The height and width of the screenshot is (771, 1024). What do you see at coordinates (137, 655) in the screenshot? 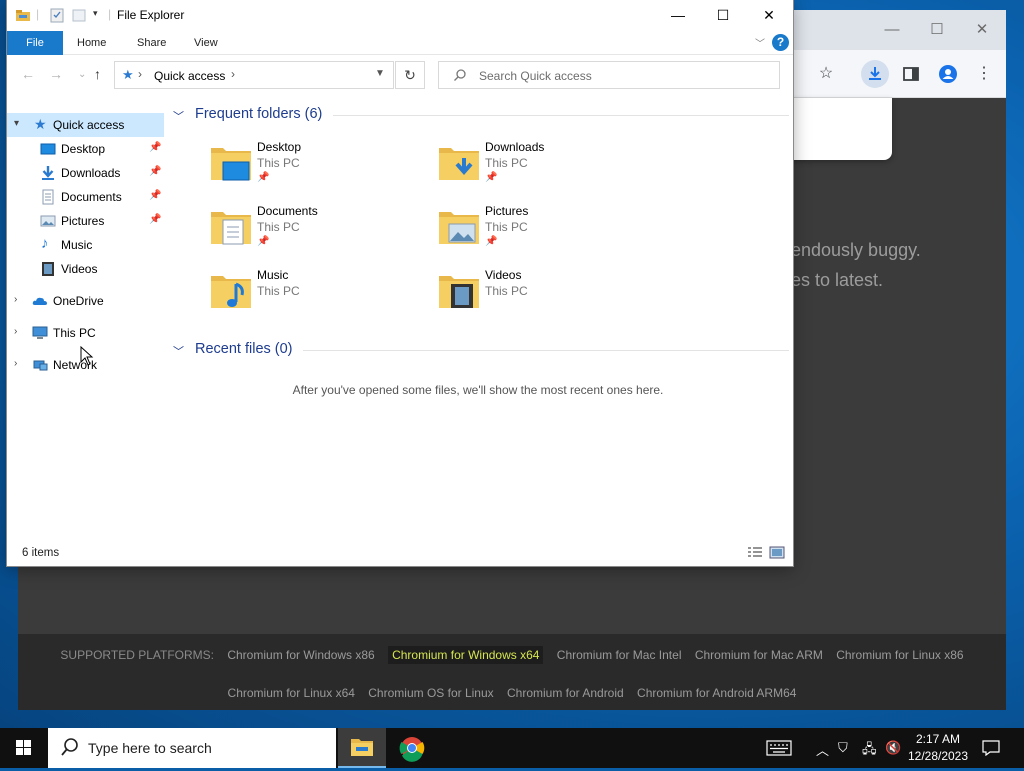
I see `platforms-label: SUPPORTED PLATFORMS:` at bounding box center [137, 655].